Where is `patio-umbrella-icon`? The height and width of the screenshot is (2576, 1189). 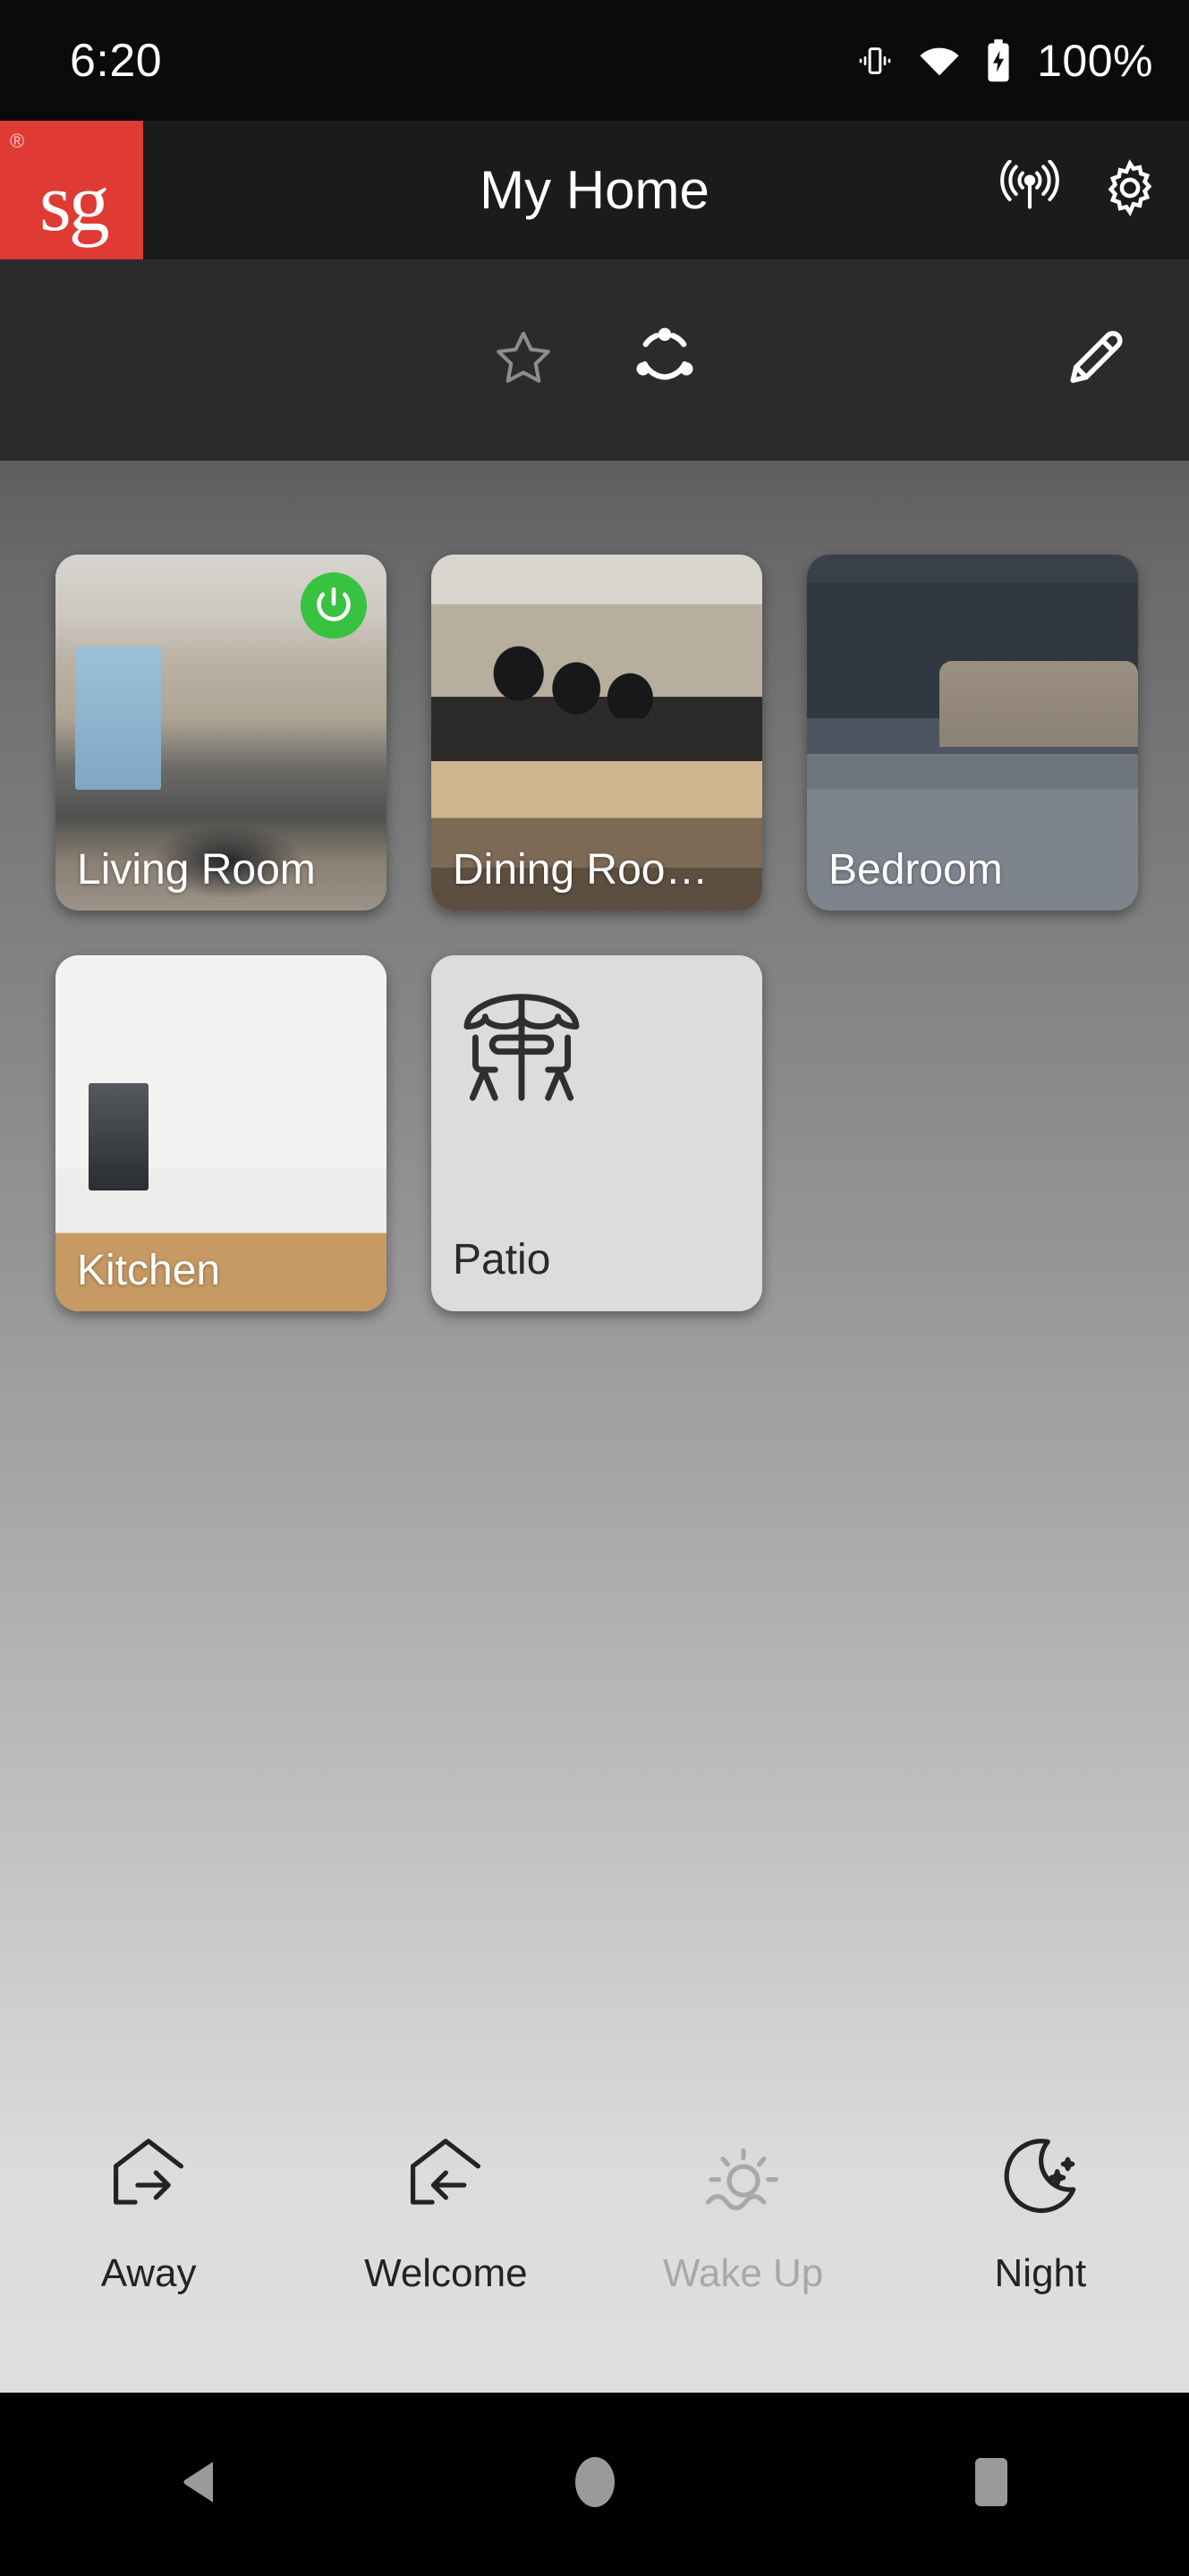
patio-umbrella-icon is located at coordinates (521, 1049).